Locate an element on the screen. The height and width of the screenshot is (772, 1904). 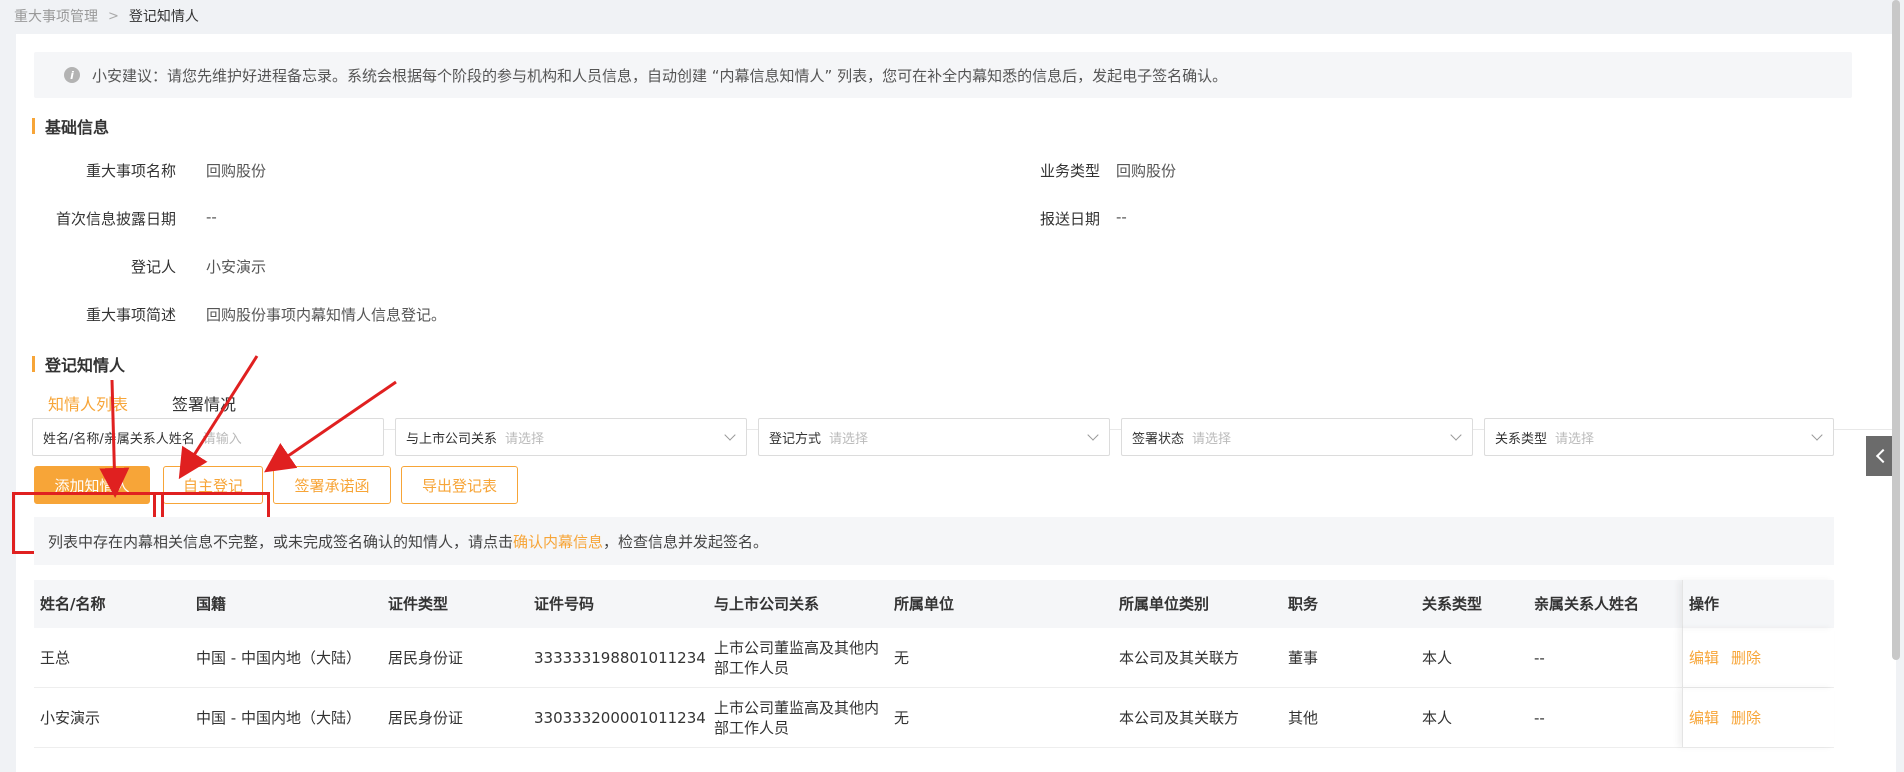
filter-name-input: 姓名/名称/亲属关系人姓名 请输入 is located at coordinates (208, 437).